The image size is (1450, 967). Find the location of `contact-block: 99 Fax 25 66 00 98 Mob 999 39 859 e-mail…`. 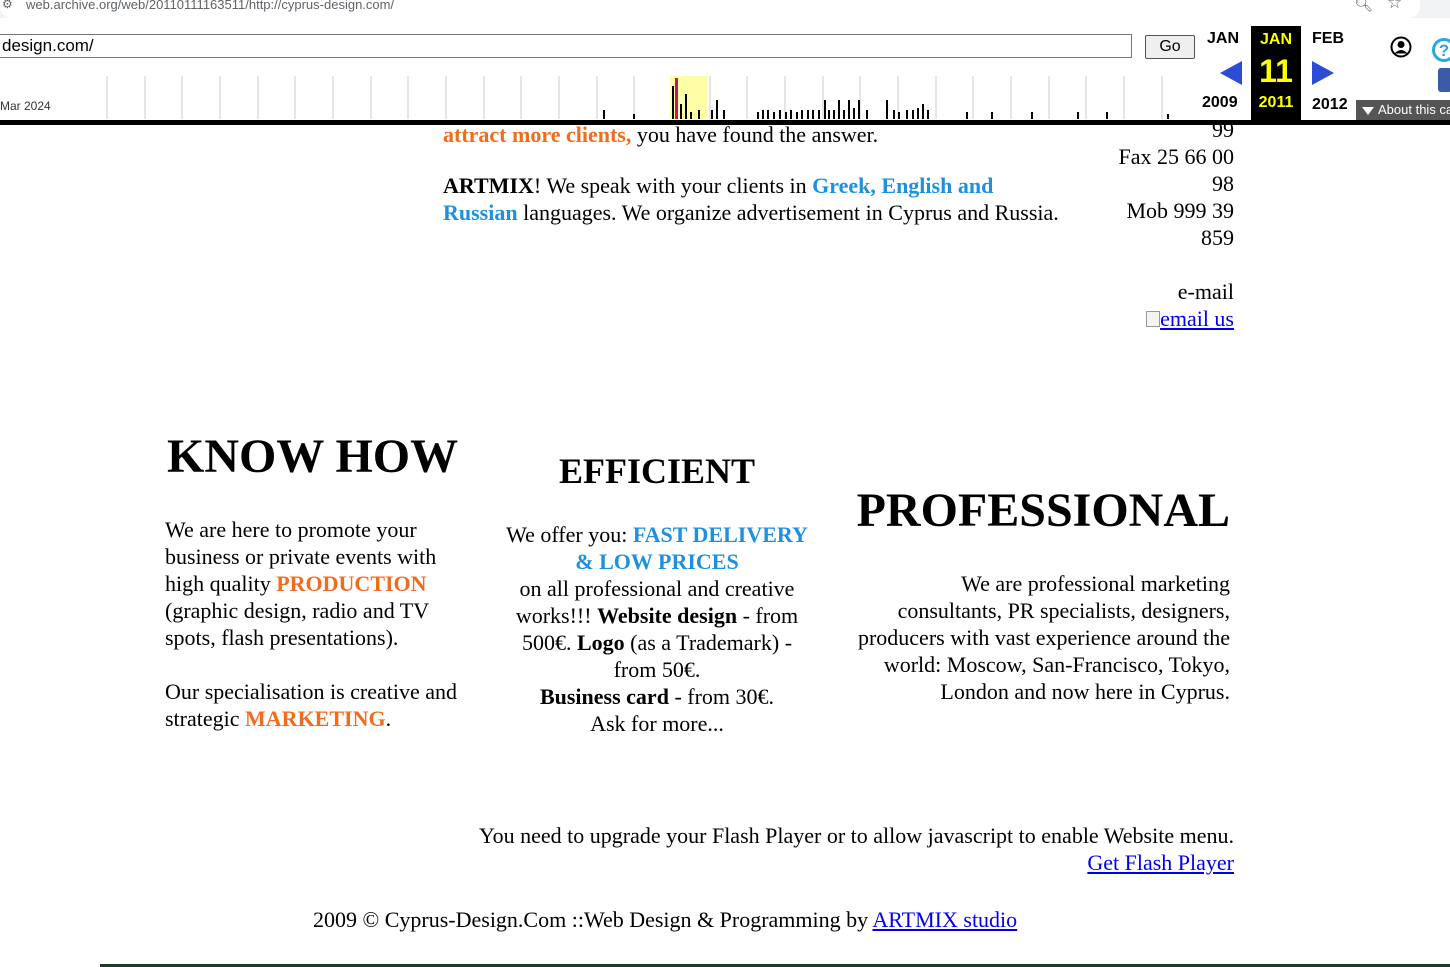

contact-block: 99 Fax 25 66 00 98 Mob 999 39 859 e-mail… is located at coordinates (1147, 224).